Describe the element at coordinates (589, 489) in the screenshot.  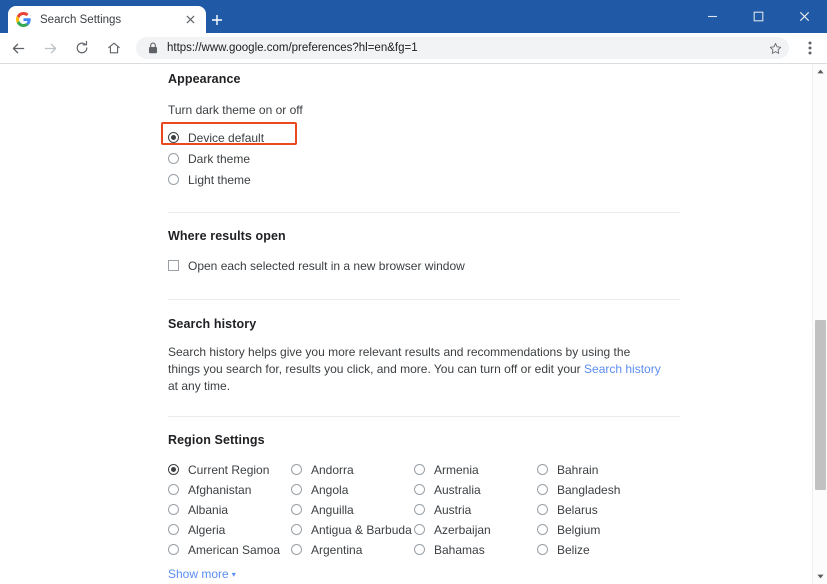
I see `radio-label: Bangladesh` at that location.